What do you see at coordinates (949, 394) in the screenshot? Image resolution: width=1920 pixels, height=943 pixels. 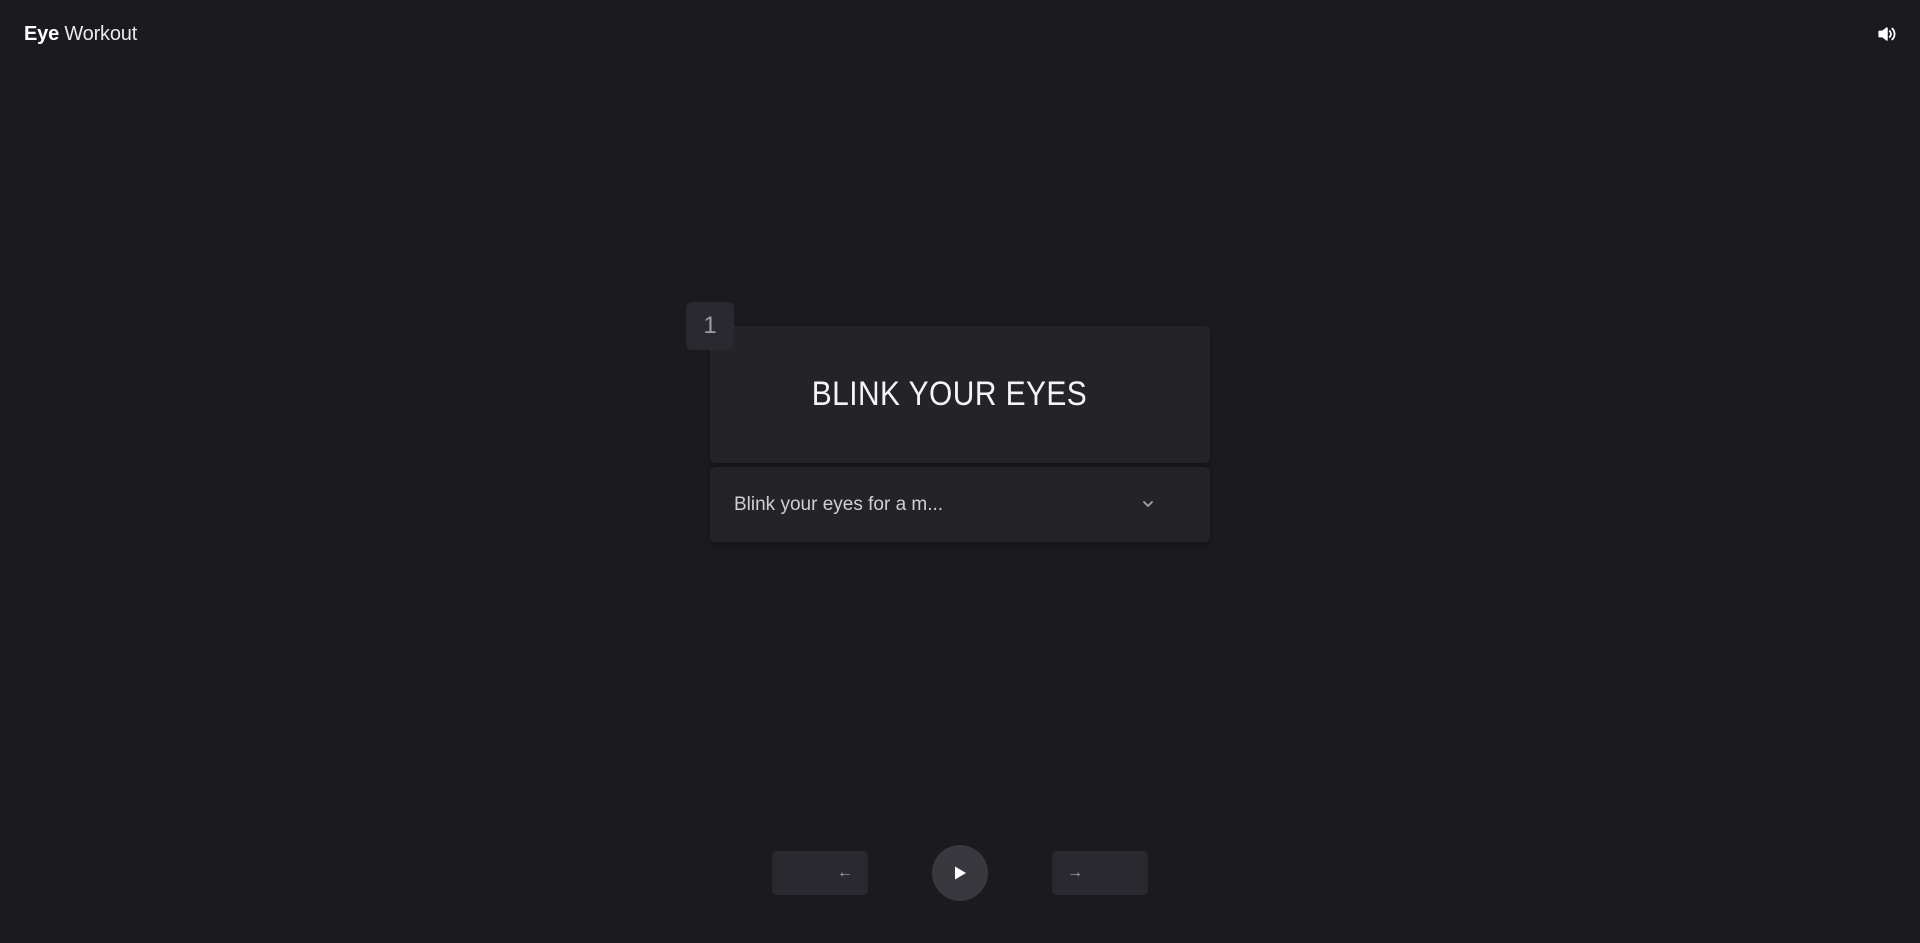 I see `exercise-title: BLINK YOUR EYES` at bounding box center [949, 394].